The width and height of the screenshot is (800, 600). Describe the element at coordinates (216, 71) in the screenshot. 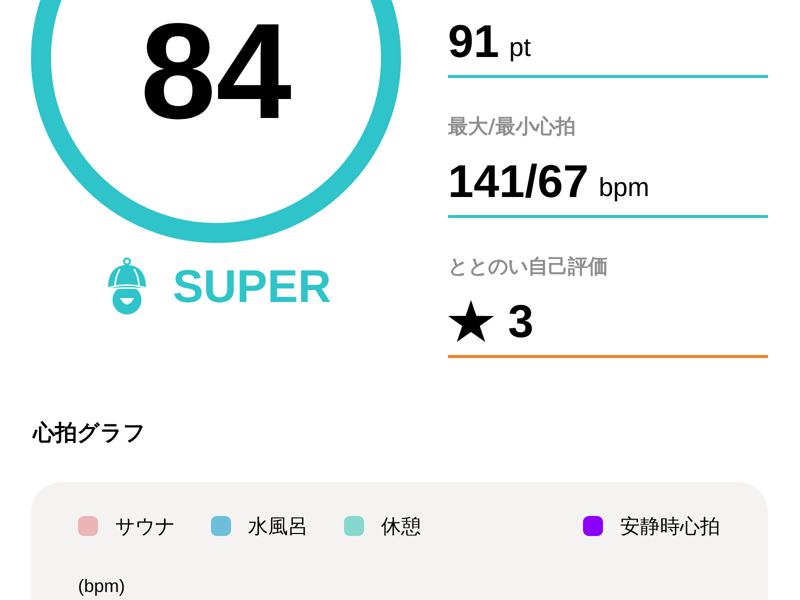

I see `score-value: 84` at that location.